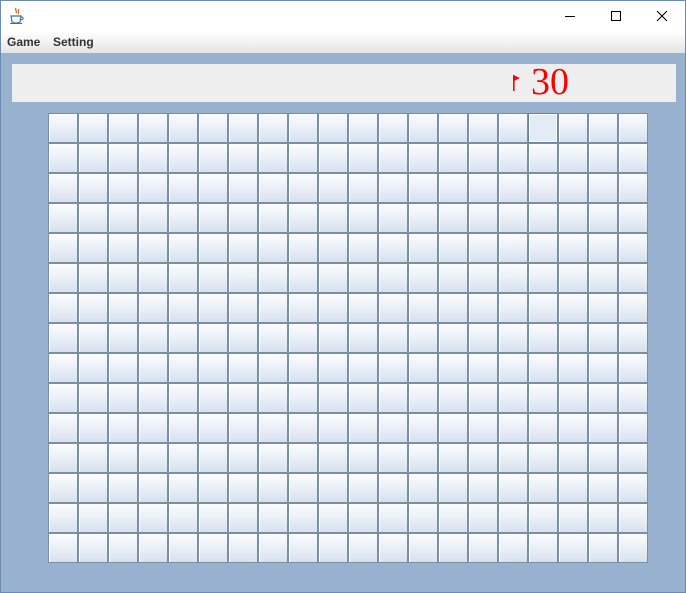  Describe the element at coordinates (616, 16) in the screenshot. I see `maximize-button` at that location.